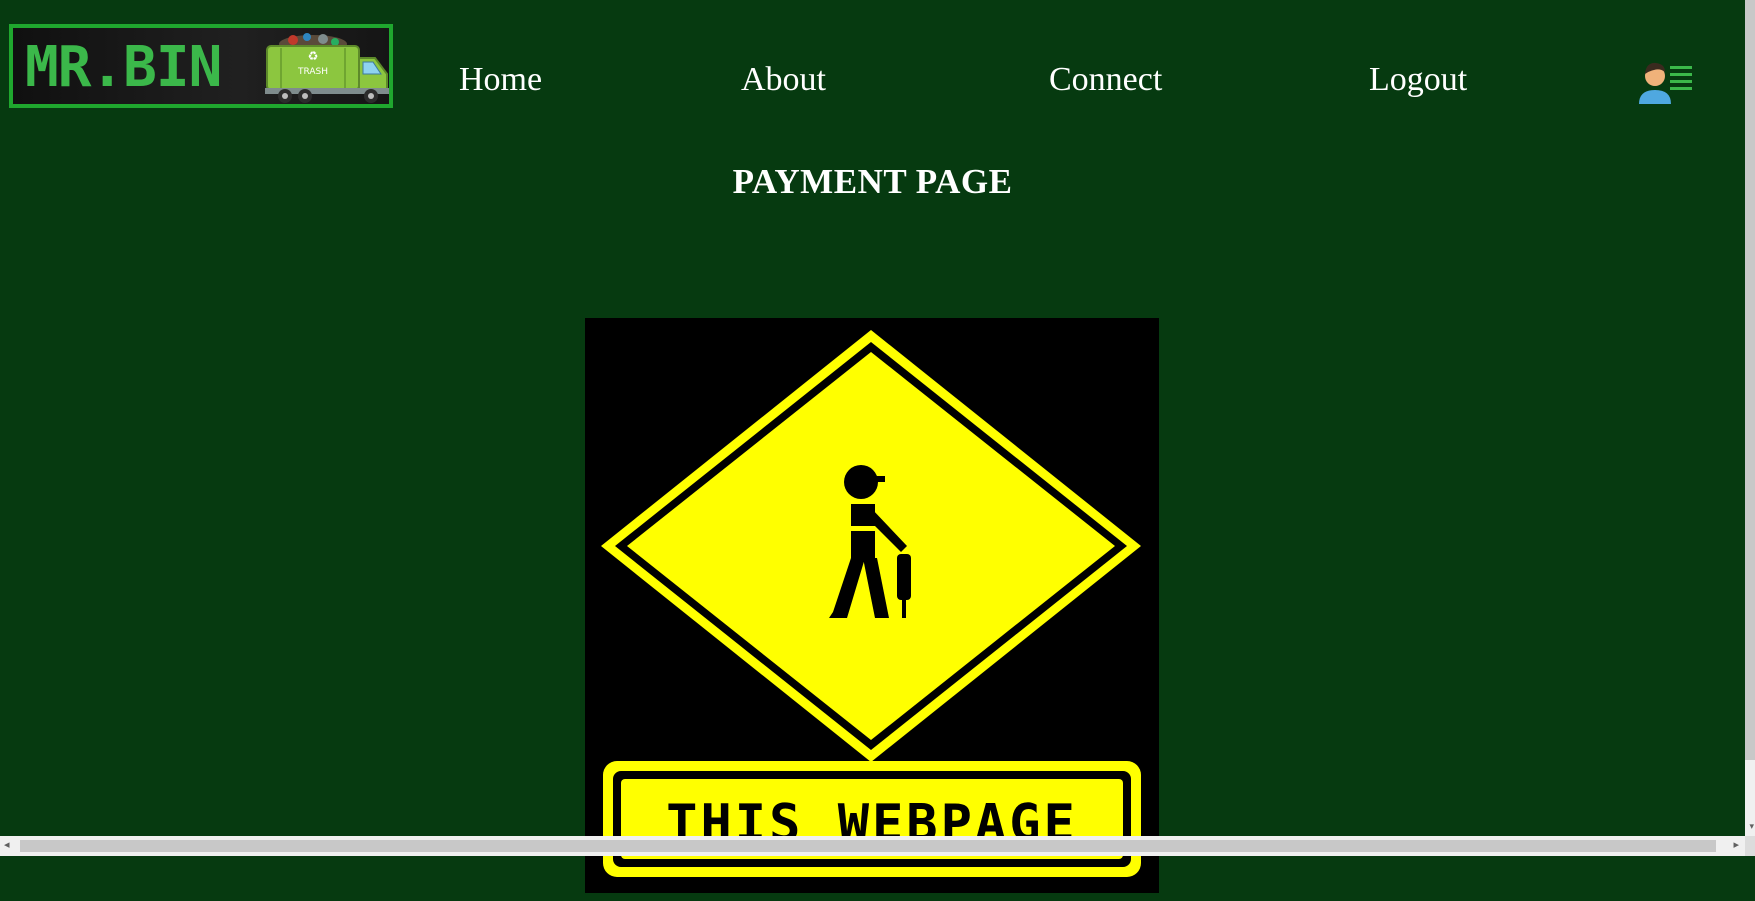 This screenshot has height=901, width=1755. I want to click on nav-about: About, so click(783, 80).